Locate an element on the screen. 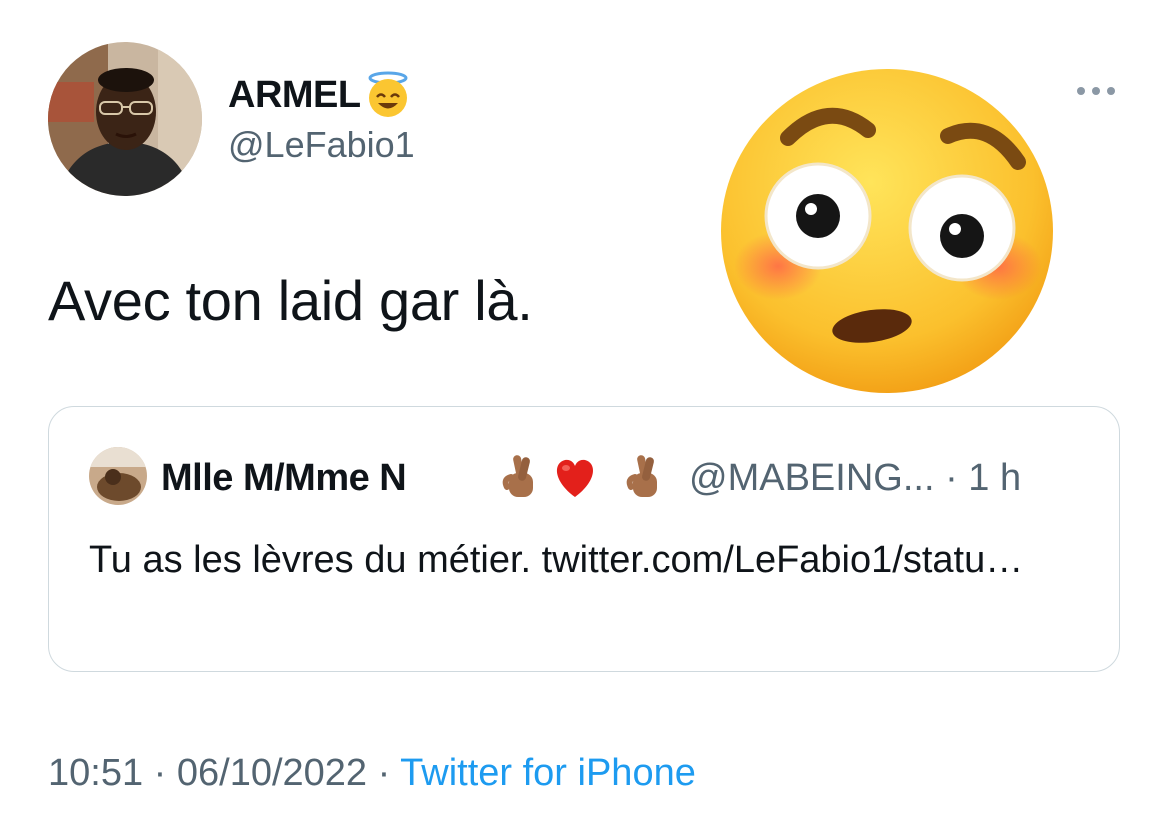  author-avatar is located at coordinates (125, 119).